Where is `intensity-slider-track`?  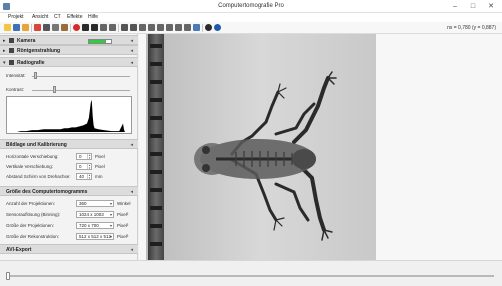
intensity-slider-track is located at coordinates (81, 76).